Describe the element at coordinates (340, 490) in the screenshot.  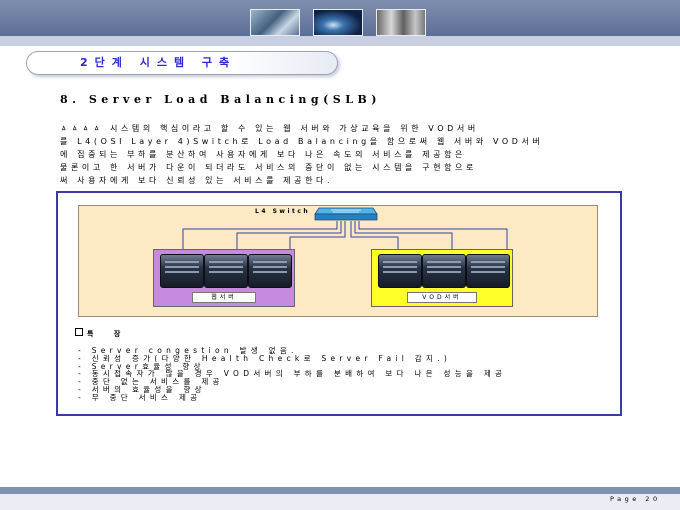
I see `footer-bar` at that location.